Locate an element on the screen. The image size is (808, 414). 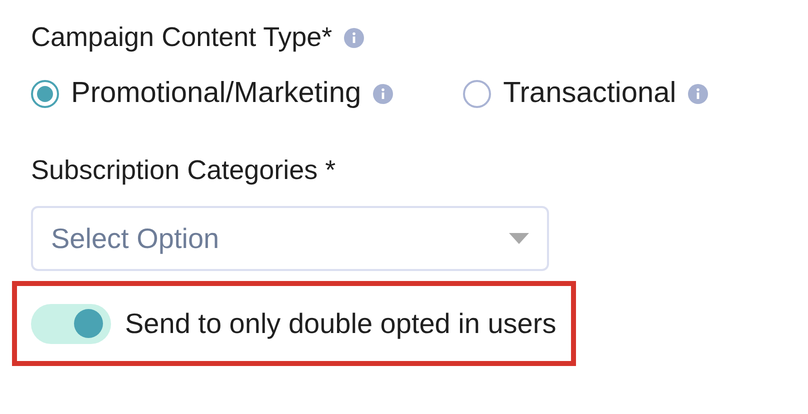
toggle-switch is located at coordinates (71, 324).